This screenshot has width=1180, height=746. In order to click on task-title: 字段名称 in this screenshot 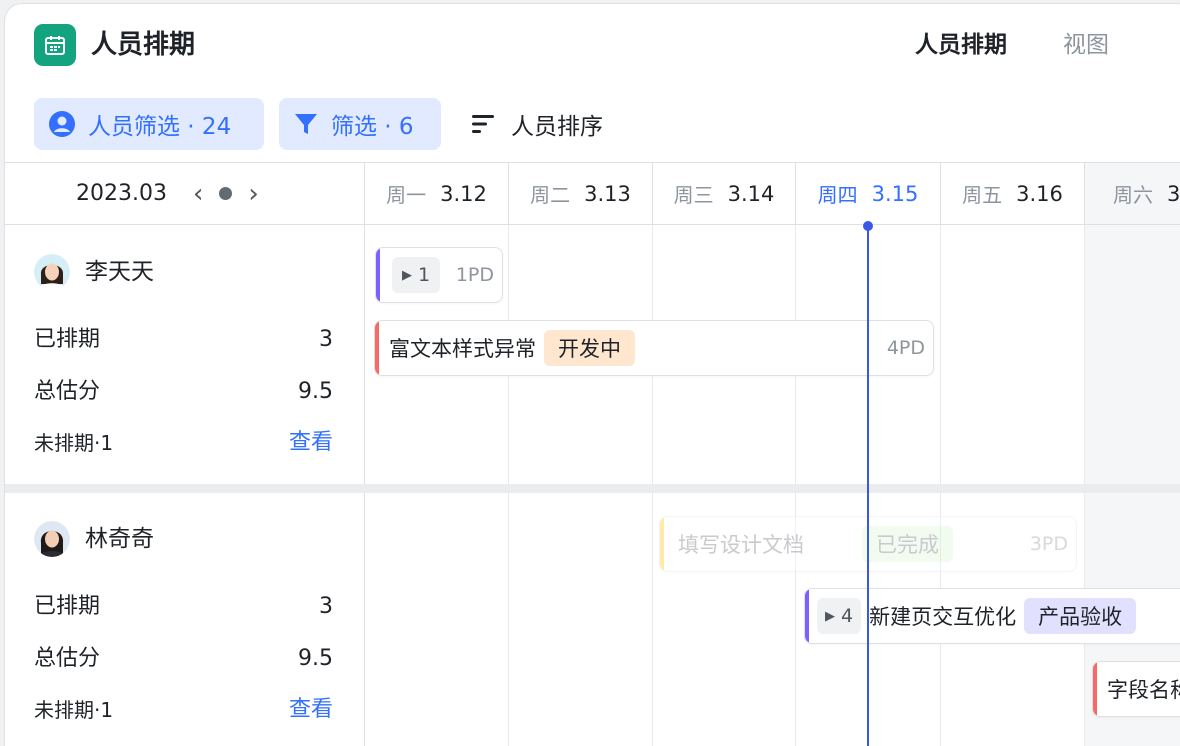, I will do `click(1143, 690)`.